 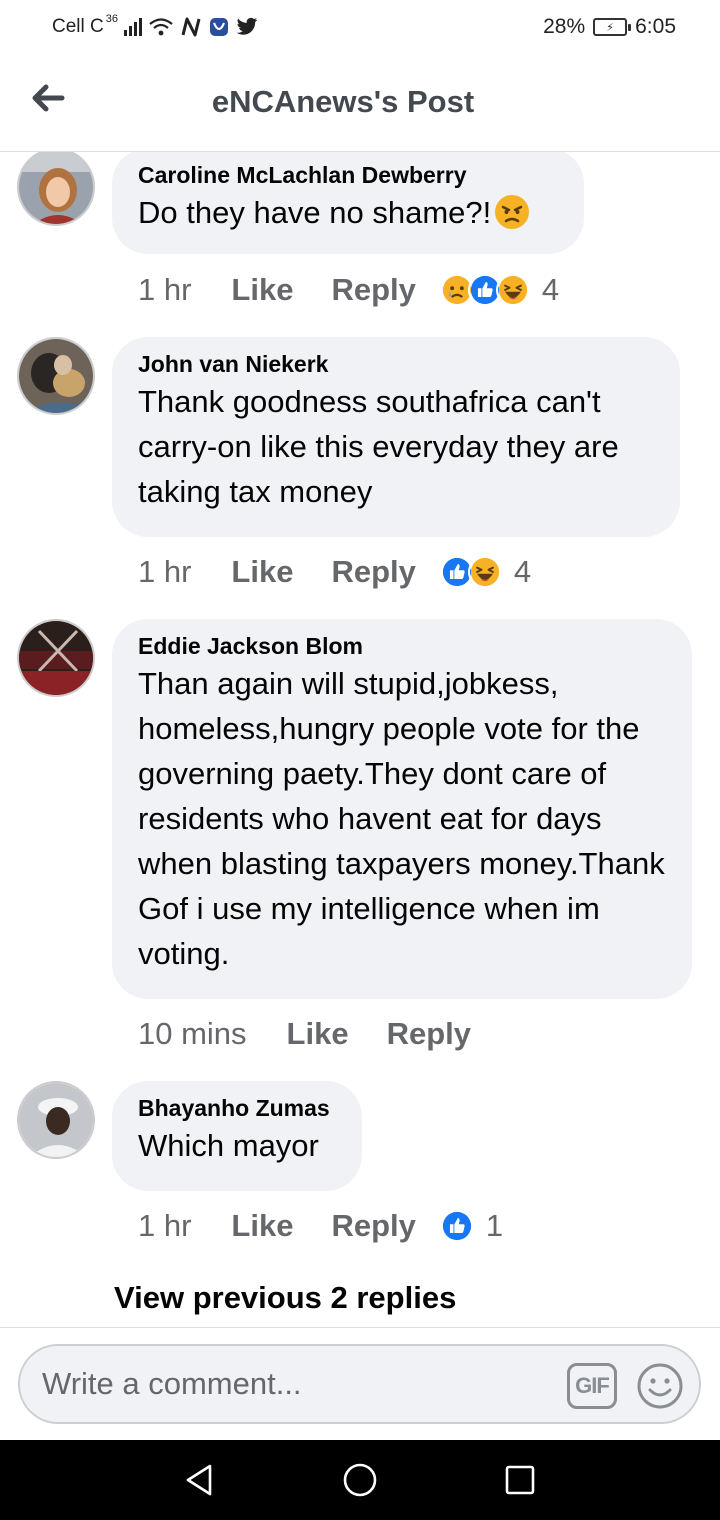 What do you see at coordinates (360, 28) in the screenshot?
I see `status-bar: Cell C 36 28% ⚡ 6:05` at bounding box center [360, 28].